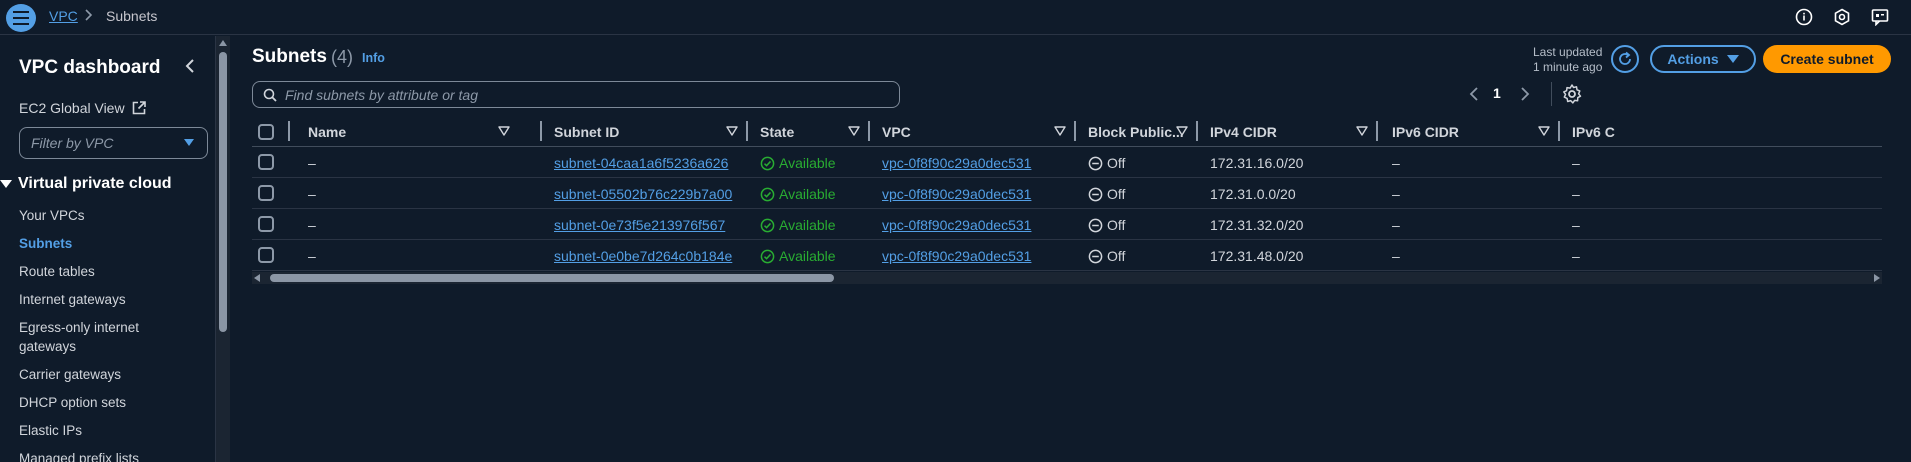 This screenshot has height=462, width=1911. Describe the element at coordinates (1804, 17) in the screenshot. I see `info-icon` at that location.